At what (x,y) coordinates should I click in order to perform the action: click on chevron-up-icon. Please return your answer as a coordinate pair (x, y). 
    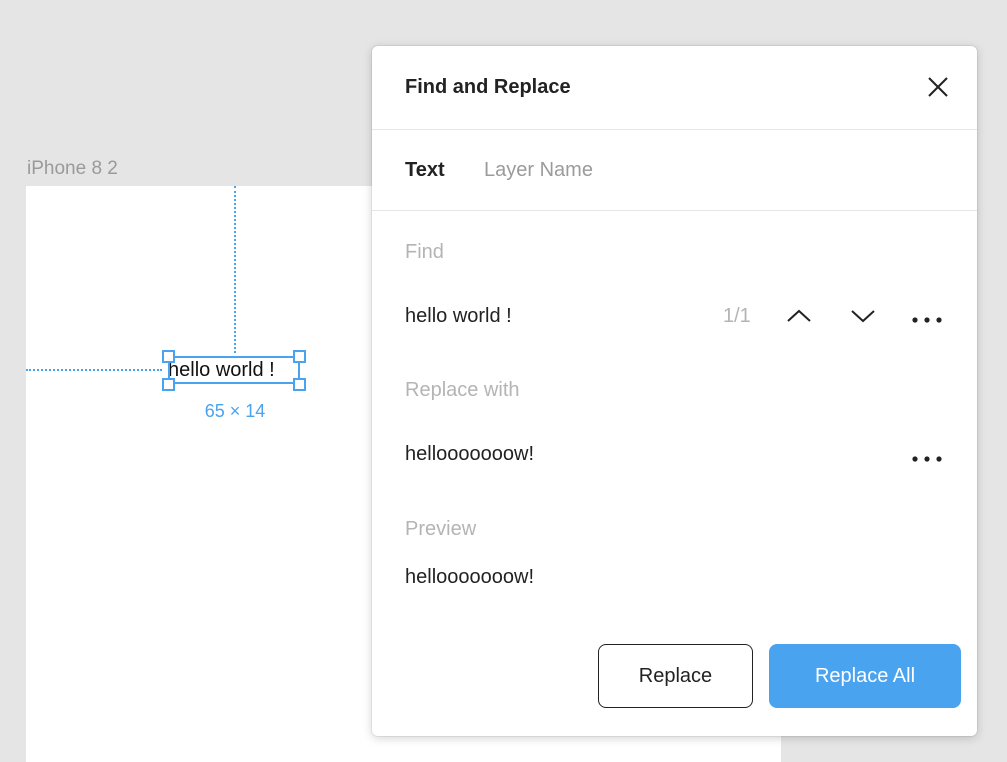
    Looking at the image, I should click on (799, 315).